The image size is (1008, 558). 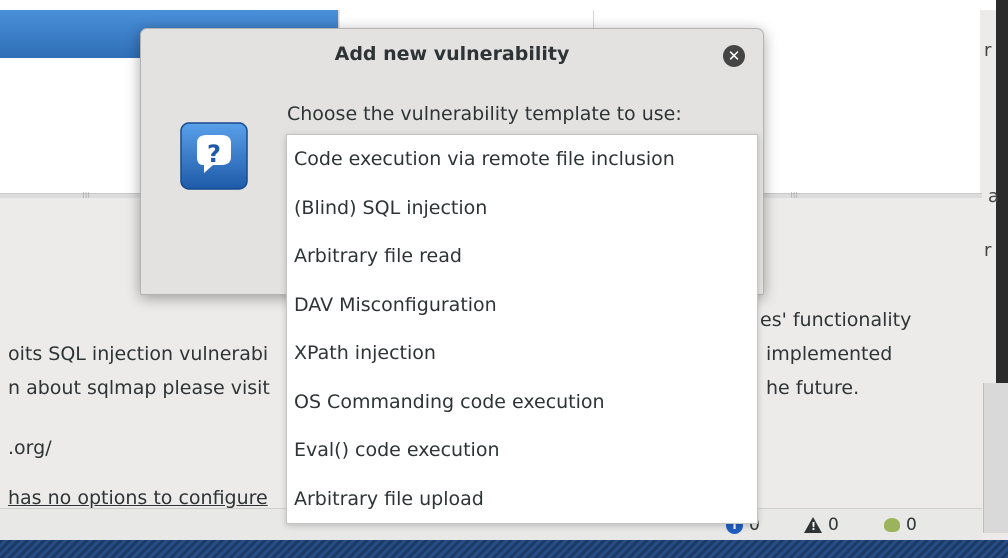 What do you see at coordinates (522, 208) in the screenshot?
I see `template-option: (Blind) SQL injection` at bounding box center [522, 208].